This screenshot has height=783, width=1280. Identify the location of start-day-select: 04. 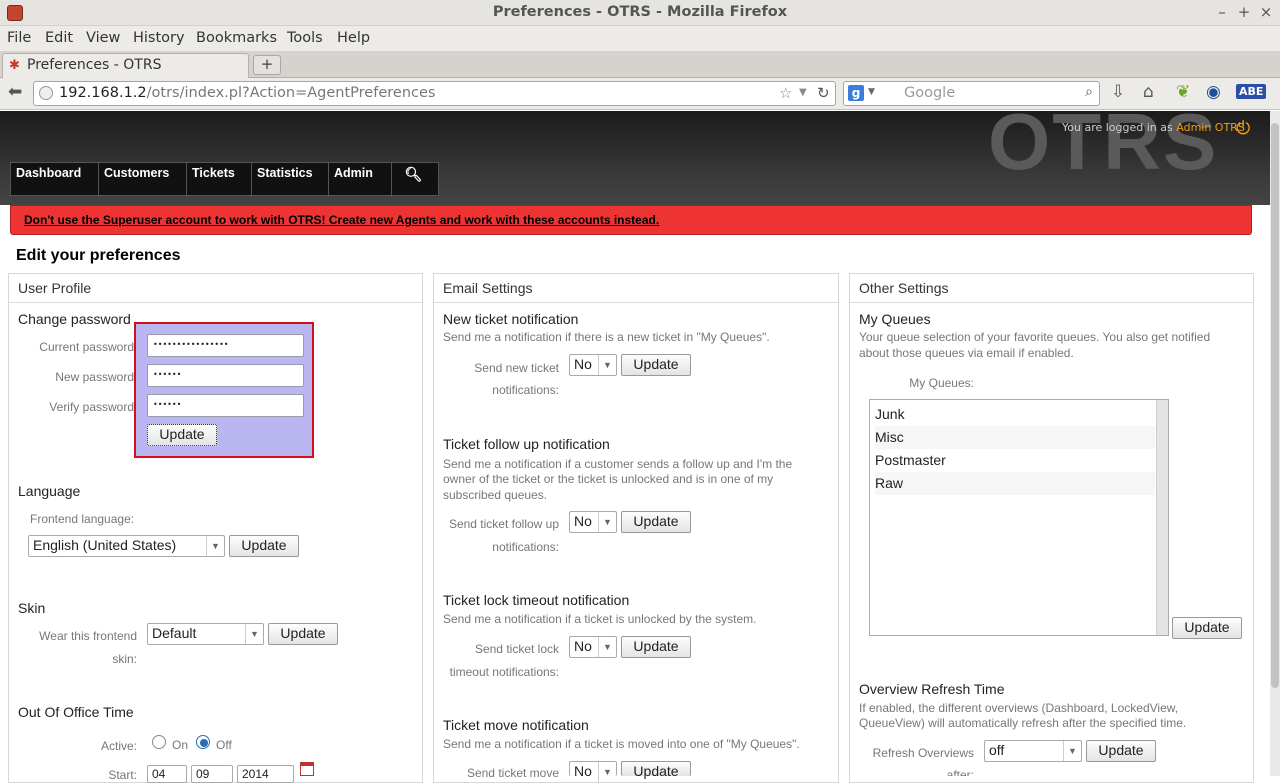
(167, 774).